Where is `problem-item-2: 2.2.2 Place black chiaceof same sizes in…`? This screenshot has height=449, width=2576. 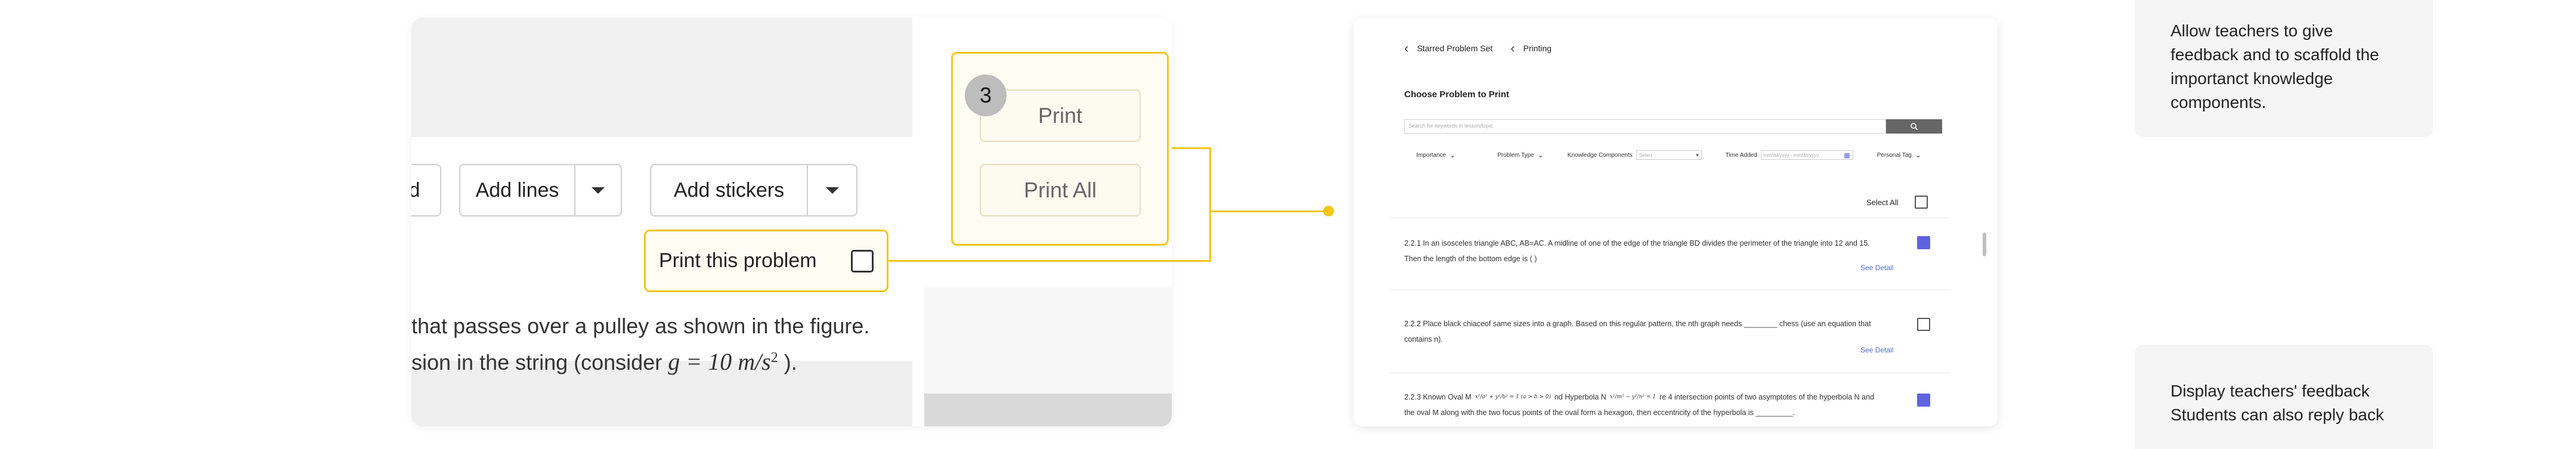
problem-item-2: 2.2.2 Place black chiaceof same sizes in… is located at coordinates (1655, 331).